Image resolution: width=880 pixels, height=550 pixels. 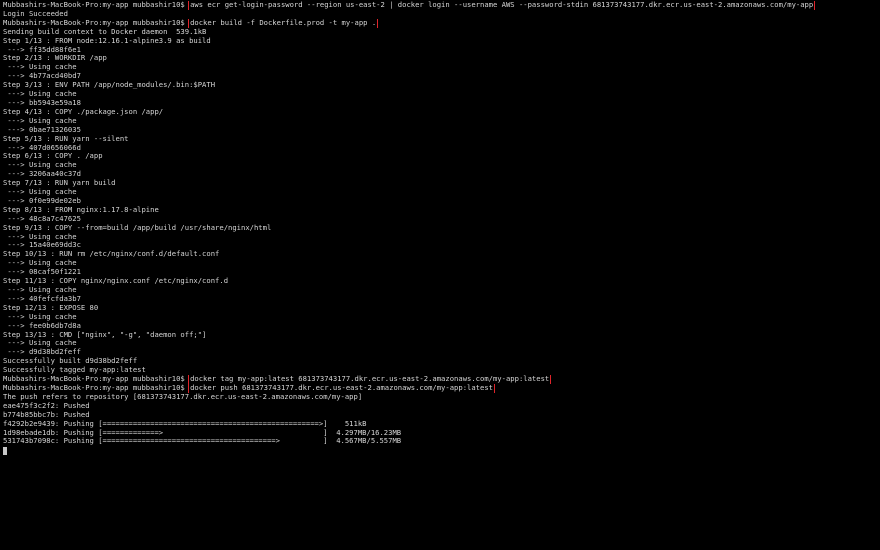 I want to click on output-line: Step 6/13 : COPY . /app, so click(x=53, y=156).